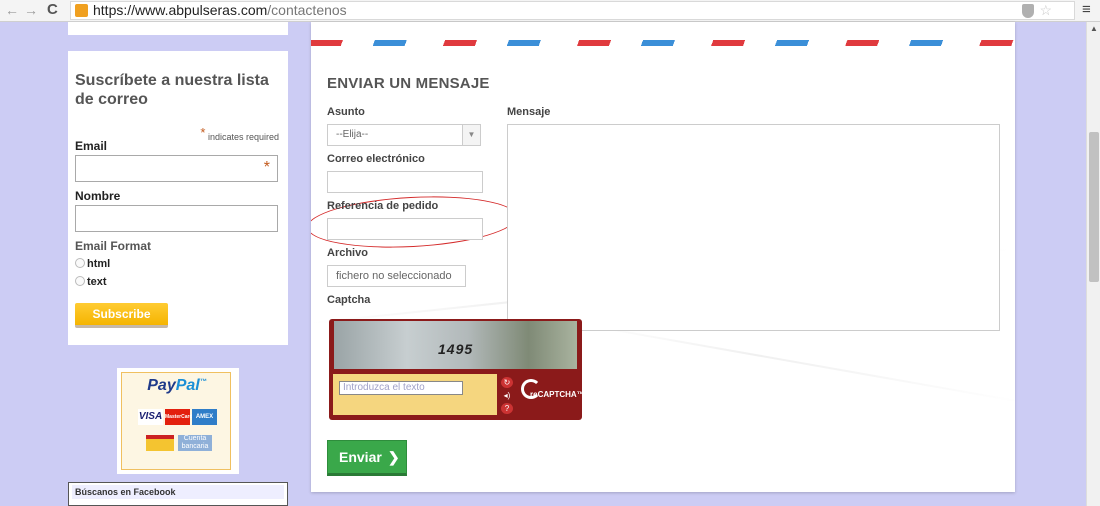  I want to click on audio-icon: ◂), so click(507, 395).